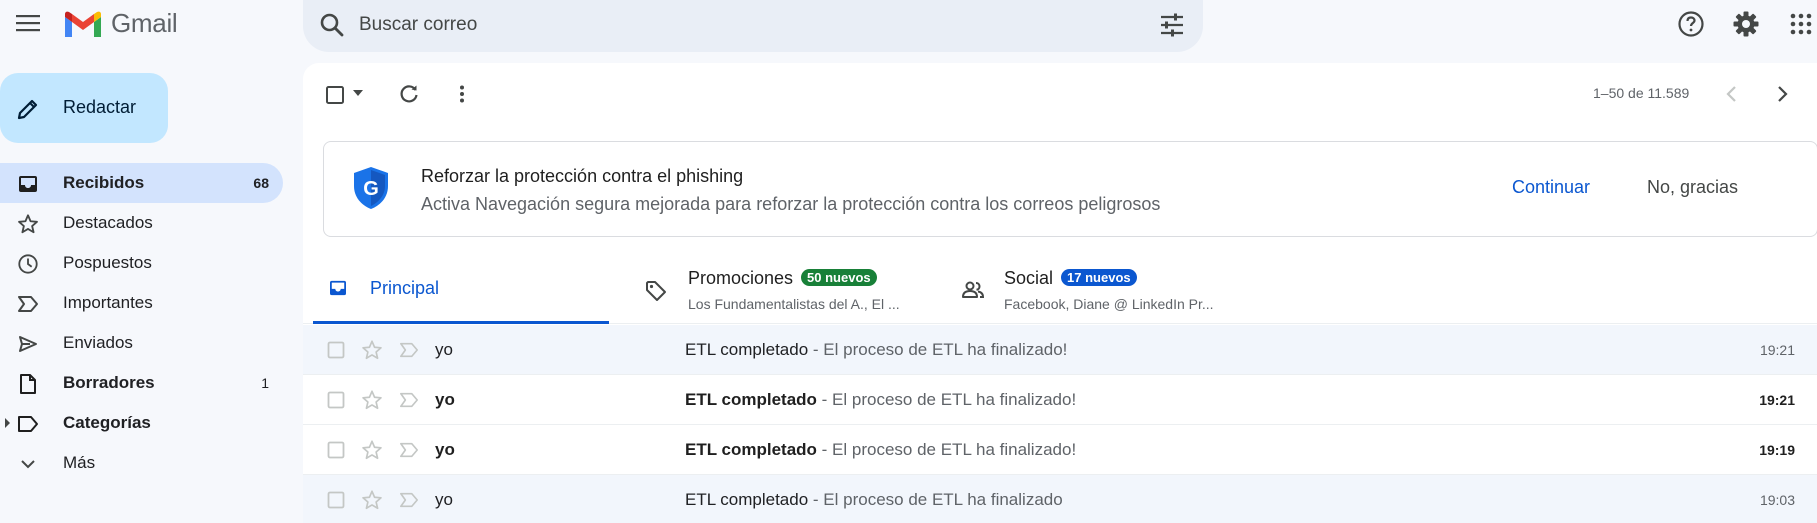  I want to click on email-time: 19:19, so click(1777, 450).